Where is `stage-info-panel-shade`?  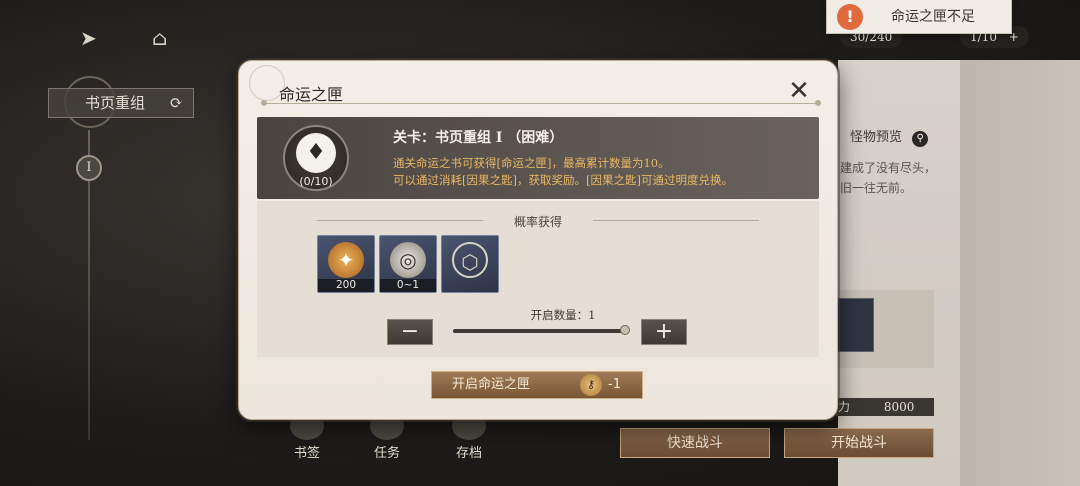
stage-info-panel-shade is located at coordinates (1020, 273).